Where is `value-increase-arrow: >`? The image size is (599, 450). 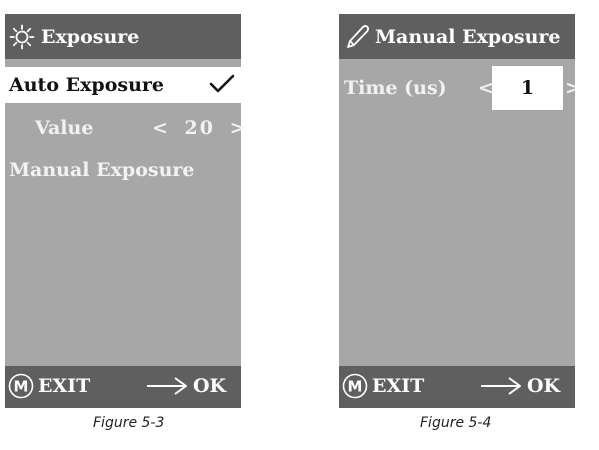 value-increase-arrow: > is located at coordinates (235, 128).